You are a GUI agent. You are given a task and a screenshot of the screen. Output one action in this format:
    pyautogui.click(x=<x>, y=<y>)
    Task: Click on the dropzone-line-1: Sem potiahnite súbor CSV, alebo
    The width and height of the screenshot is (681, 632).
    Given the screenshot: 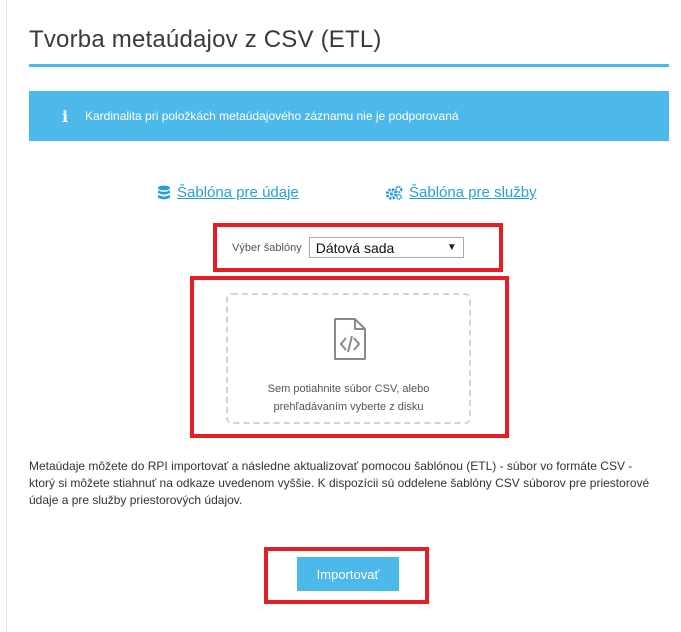 What is the action you would take?
    pyautogui.click(x=348, y=389)
    